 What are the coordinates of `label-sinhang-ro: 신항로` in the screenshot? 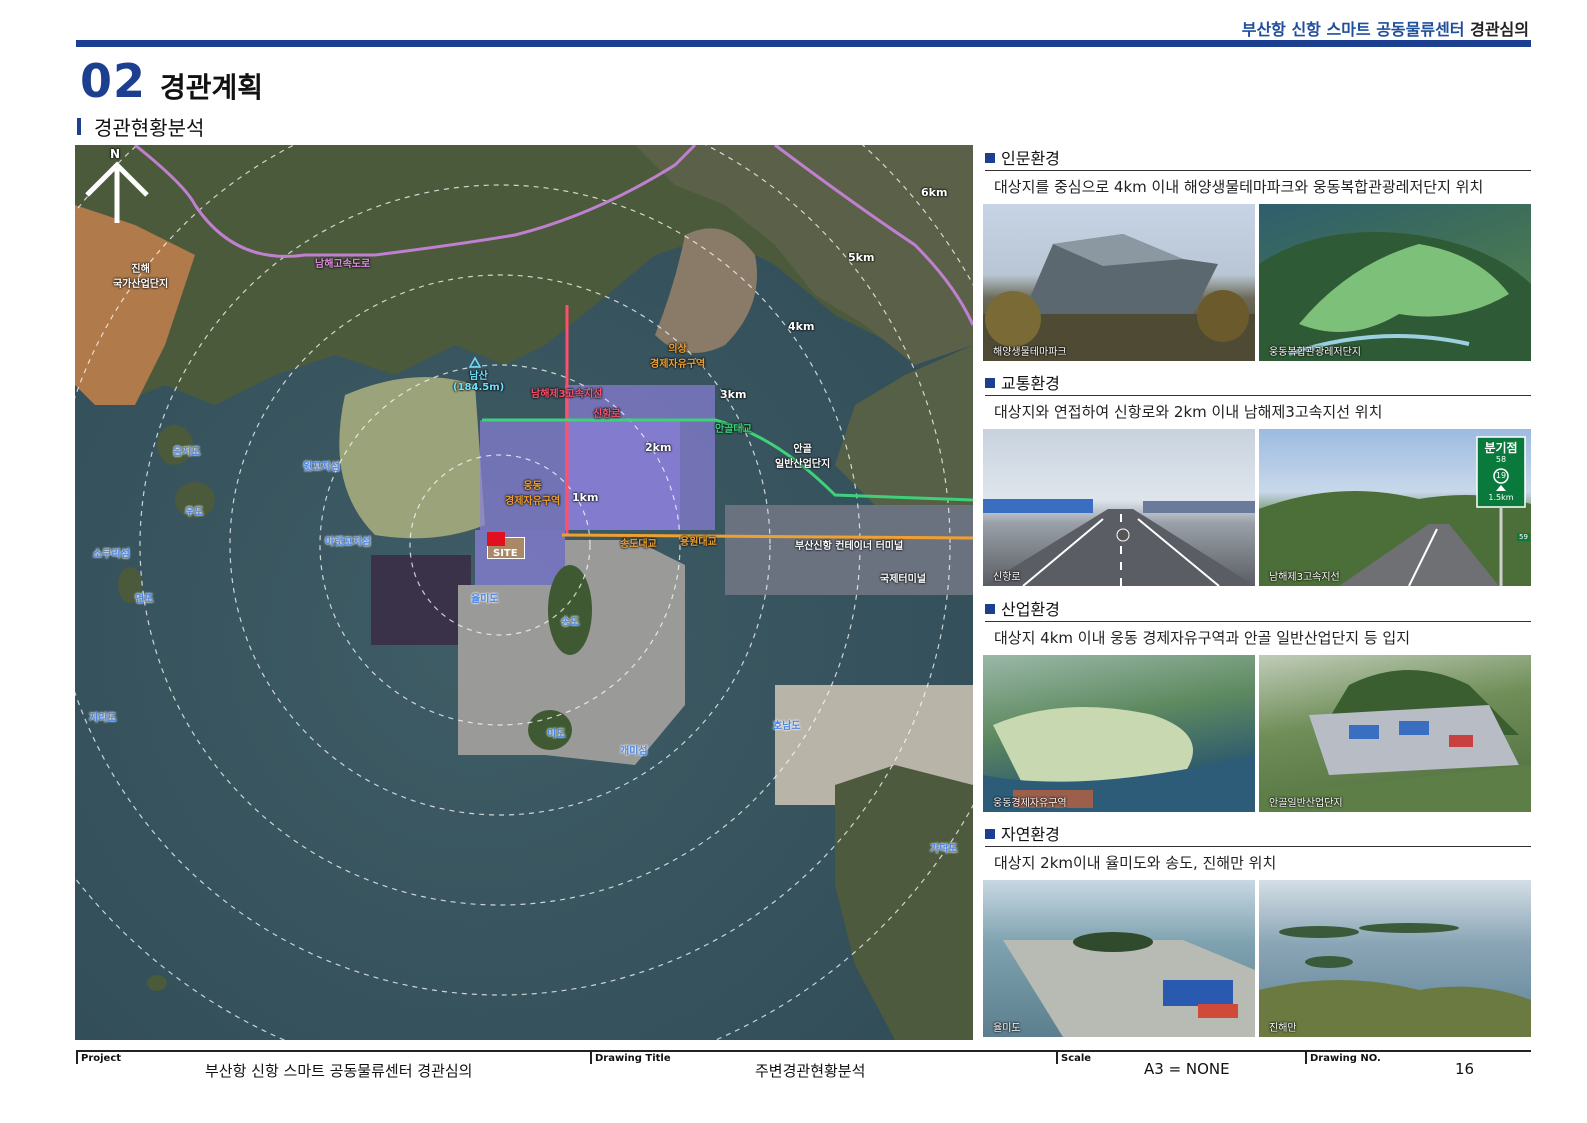 It's located at (607, 414).